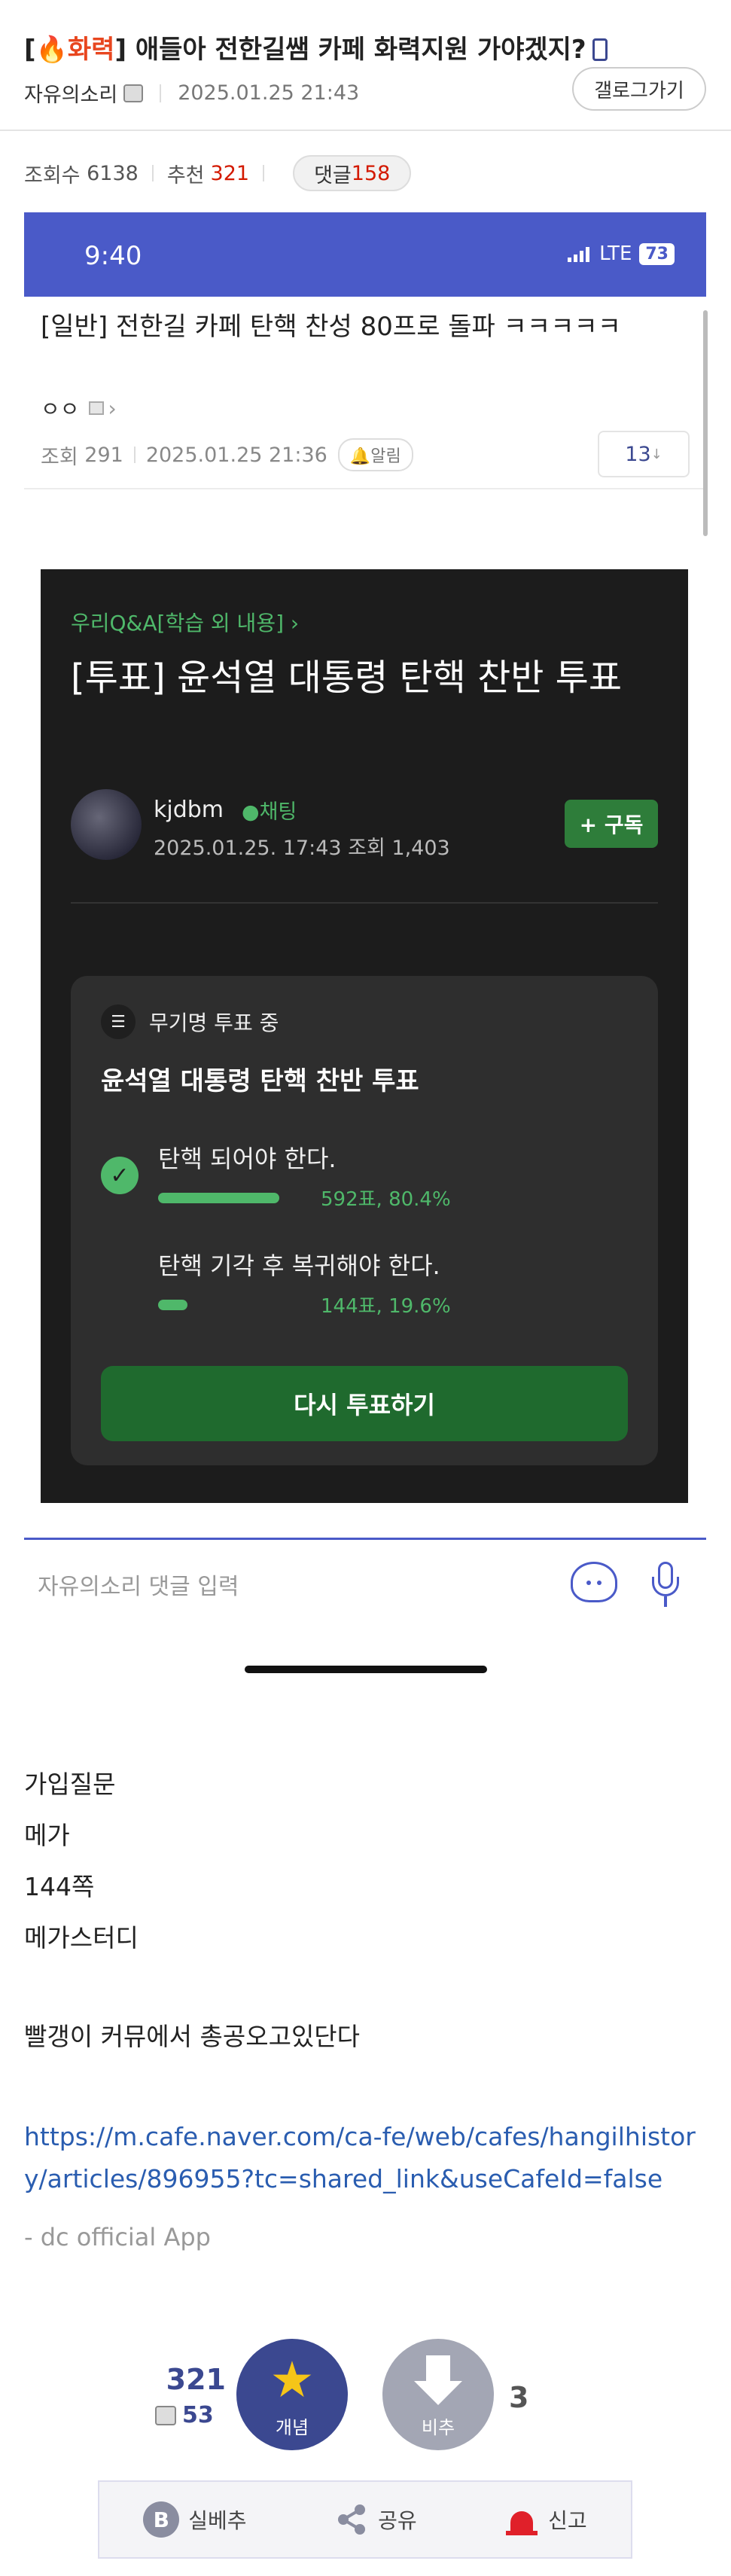  Describe the element at coordinates (346, 678) in the screenshot. I see `poll-post-title: [투표] 윤석열 대통령 탄핵 찬반 투표` at that location.